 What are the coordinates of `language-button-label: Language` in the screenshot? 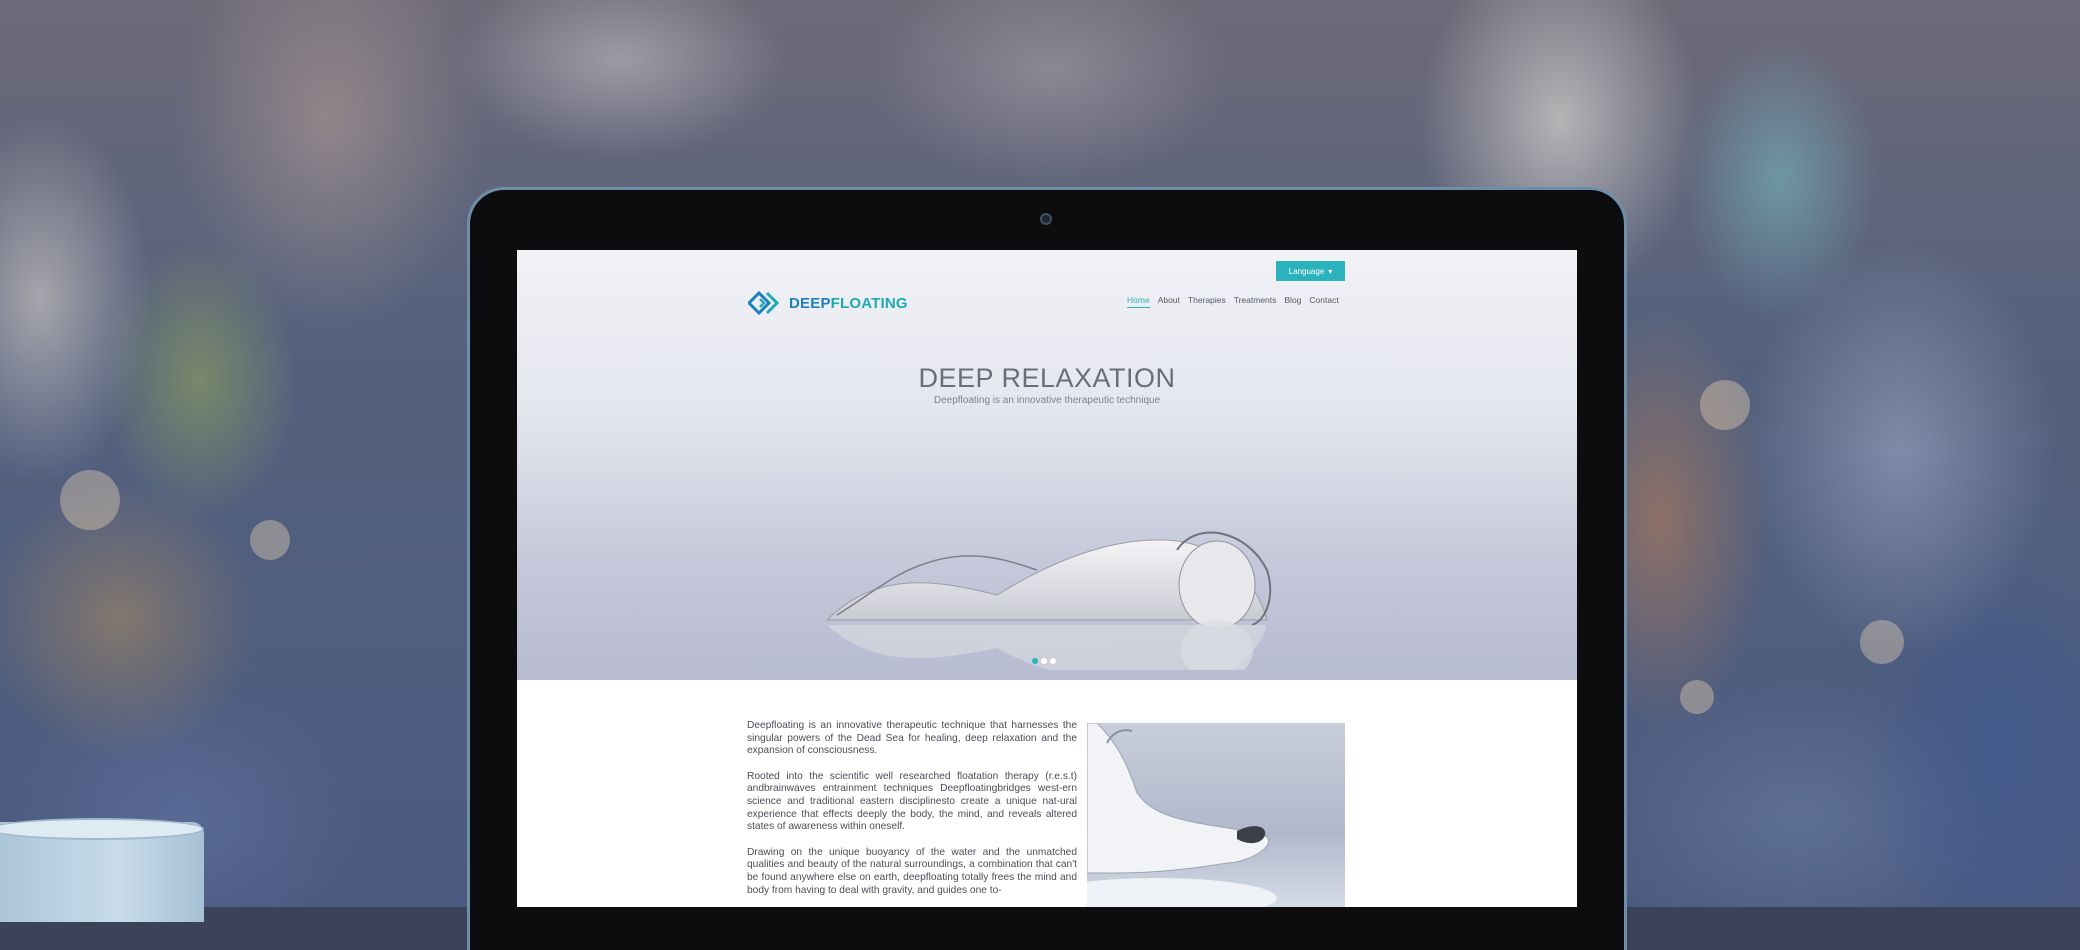 It's located at (1306, 271).